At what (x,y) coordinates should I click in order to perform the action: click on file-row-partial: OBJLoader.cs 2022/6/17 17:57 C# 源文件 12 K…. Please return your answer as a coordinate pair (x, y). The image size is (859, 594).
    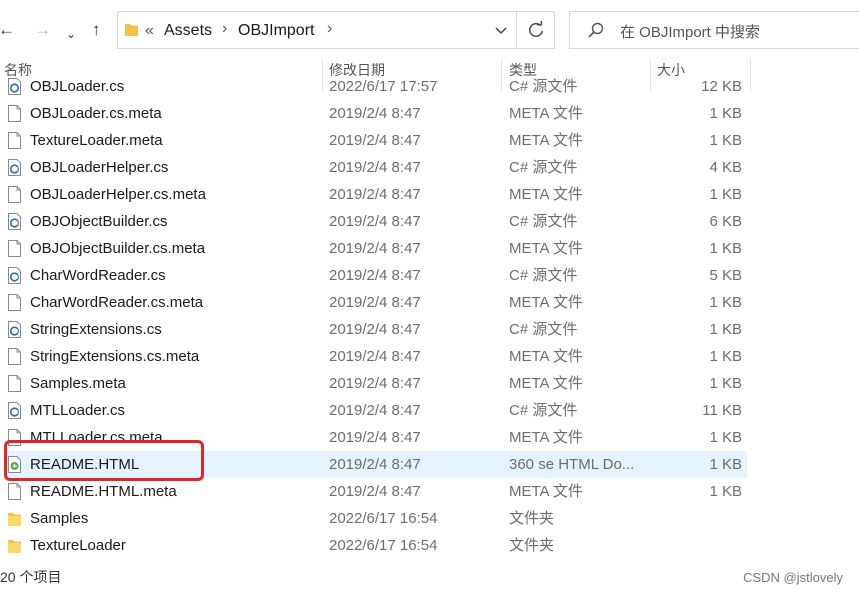
    Looking at the image, I should click on (429, 88).